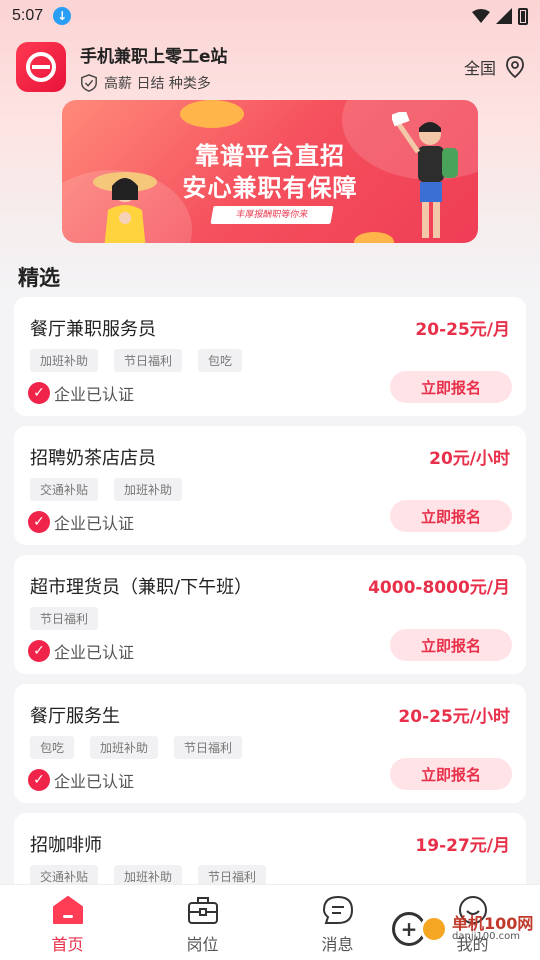  I want to click on job-tag: 交通补贴, so click(64, 489).